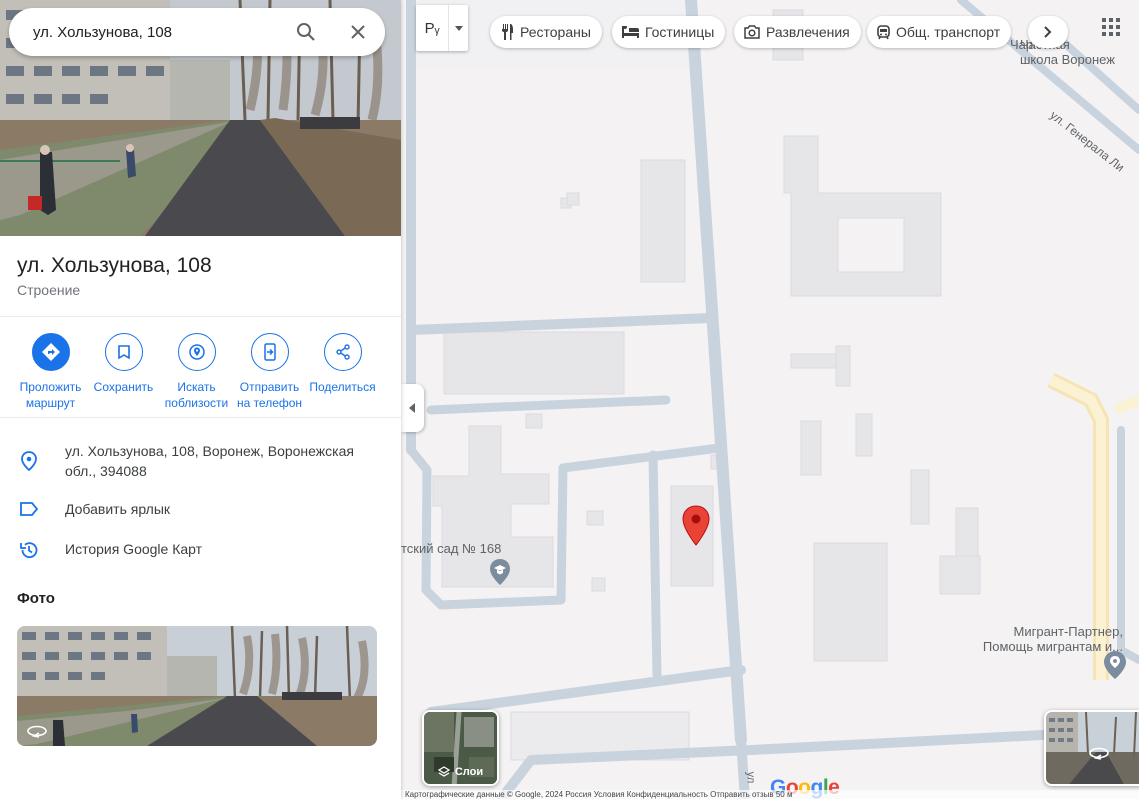 Image resolution: width=1139 pixels, height=799 pixels. Describe the element at coordinates (750, 777) in the screenshot. I see `map-label-street-bottom: ул` at that location.